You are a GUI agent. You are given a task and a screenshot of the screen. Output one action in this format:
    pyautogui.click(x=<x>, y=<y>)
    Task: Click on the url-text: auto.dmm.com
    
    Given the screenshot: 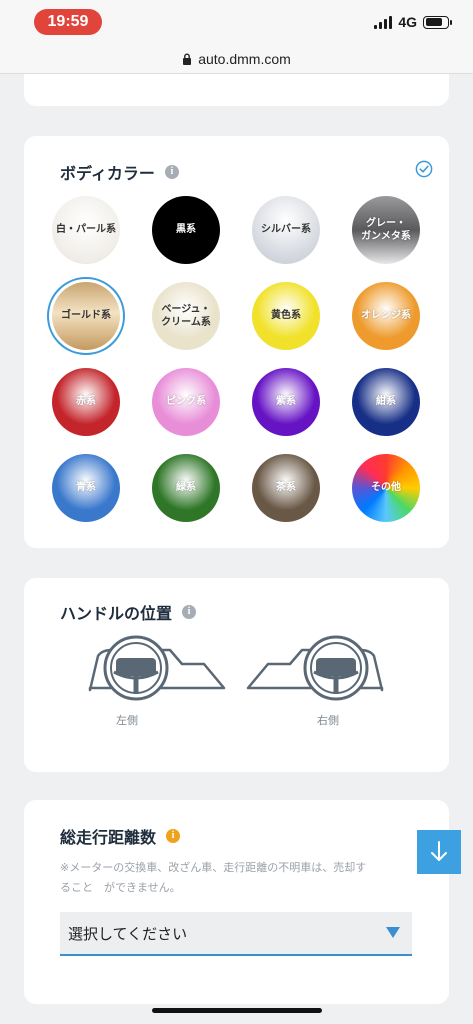 What is the action you would take?
    pyautogui.click(x=244, y=58)
    